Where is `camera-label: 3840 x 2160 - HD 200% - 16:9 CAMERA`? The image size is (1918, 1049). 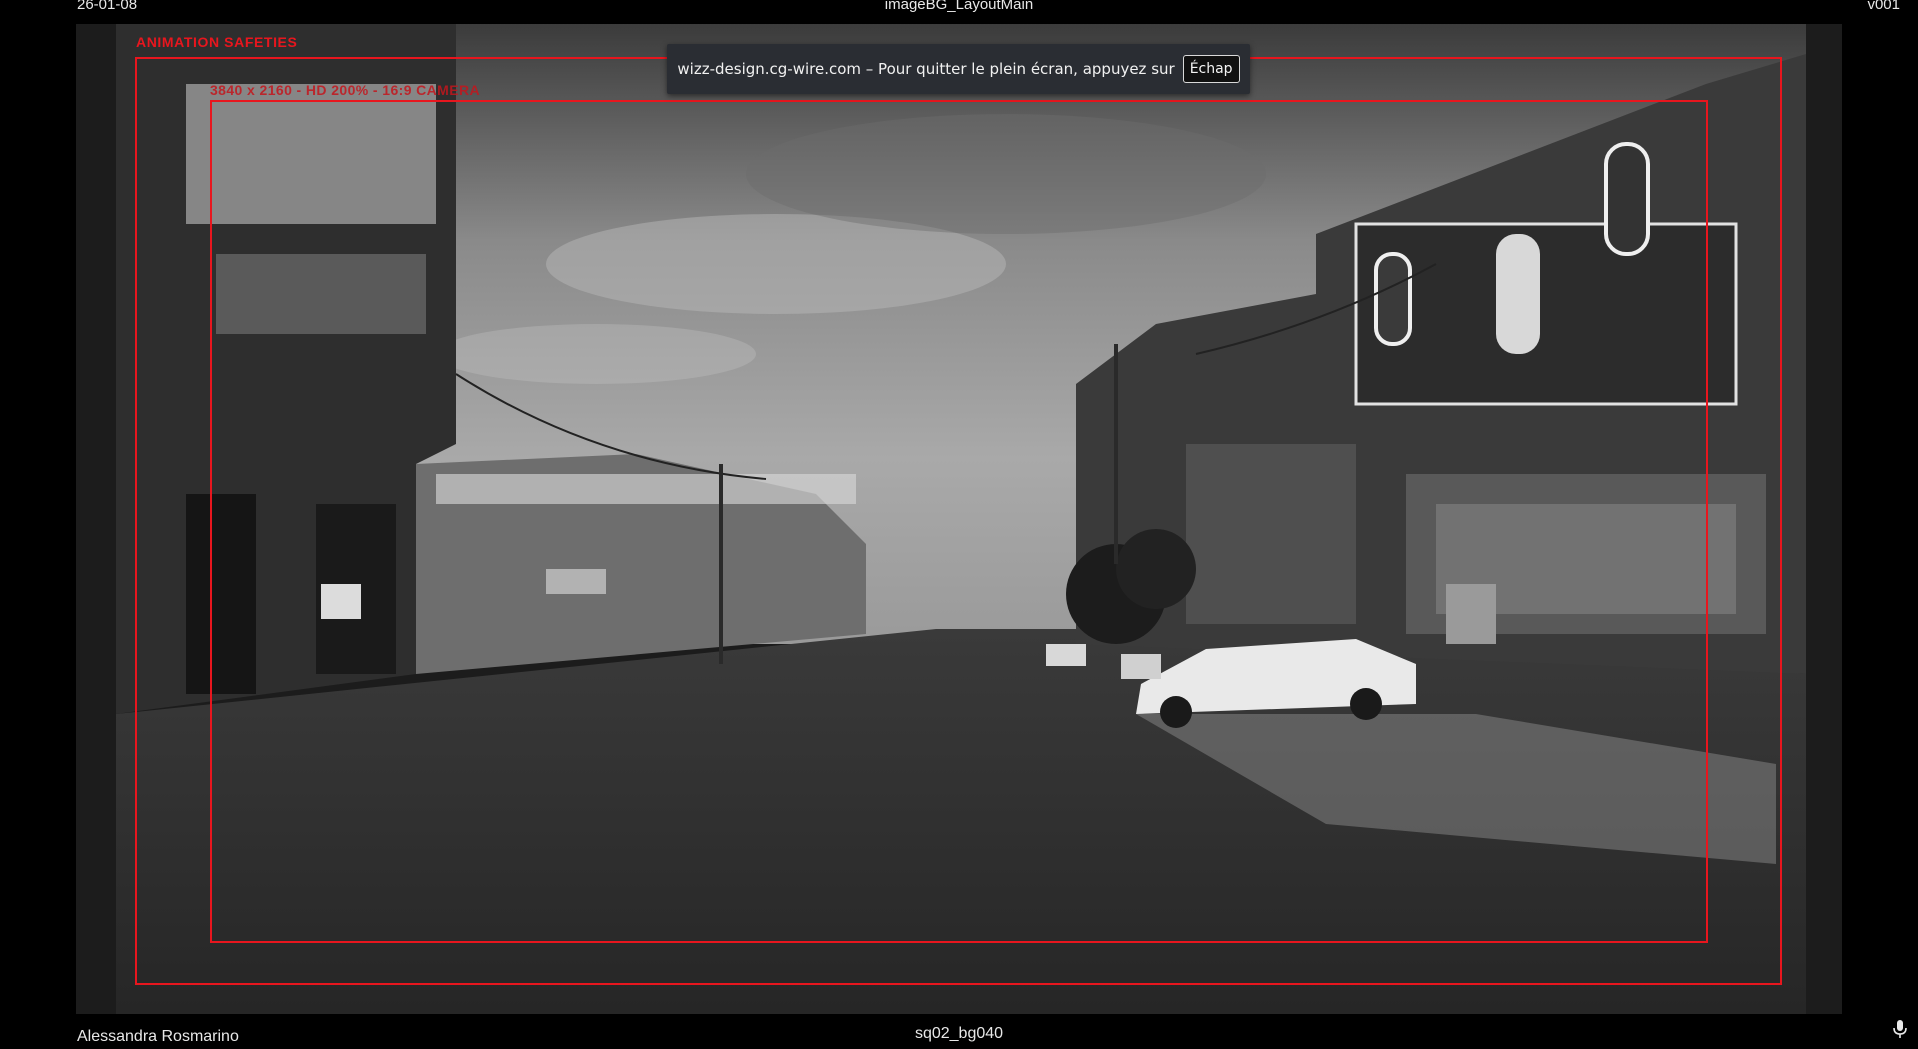
camera-label: 3840 x 2160 - HD 200% - 16:9 CAMERA is located at coordinates (345, 90).